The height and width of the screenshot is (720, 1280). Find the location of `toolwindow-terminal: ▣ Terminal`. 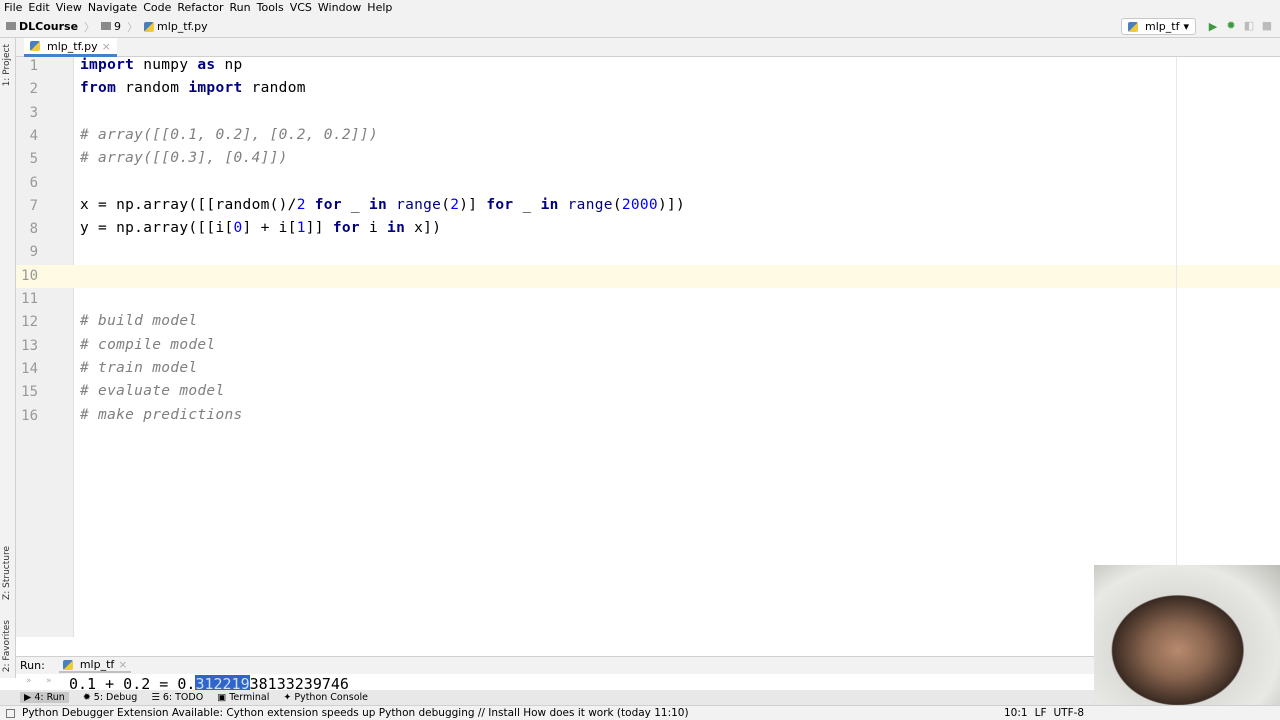

toolwindow-terminal: ▣ Terminal is located at coordinates (243, 697).